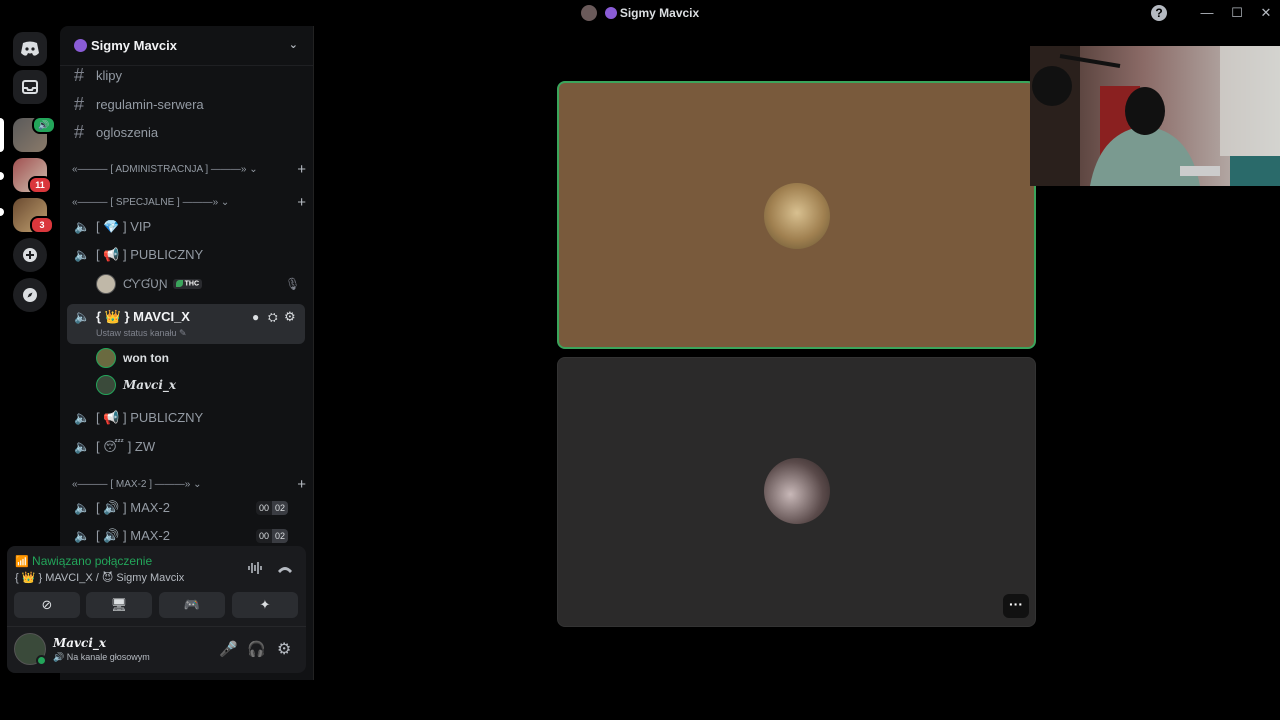 The height and width of the screenshot is (720, 1280). I want to click on maximize-button: ☐, so click(1237, 13).